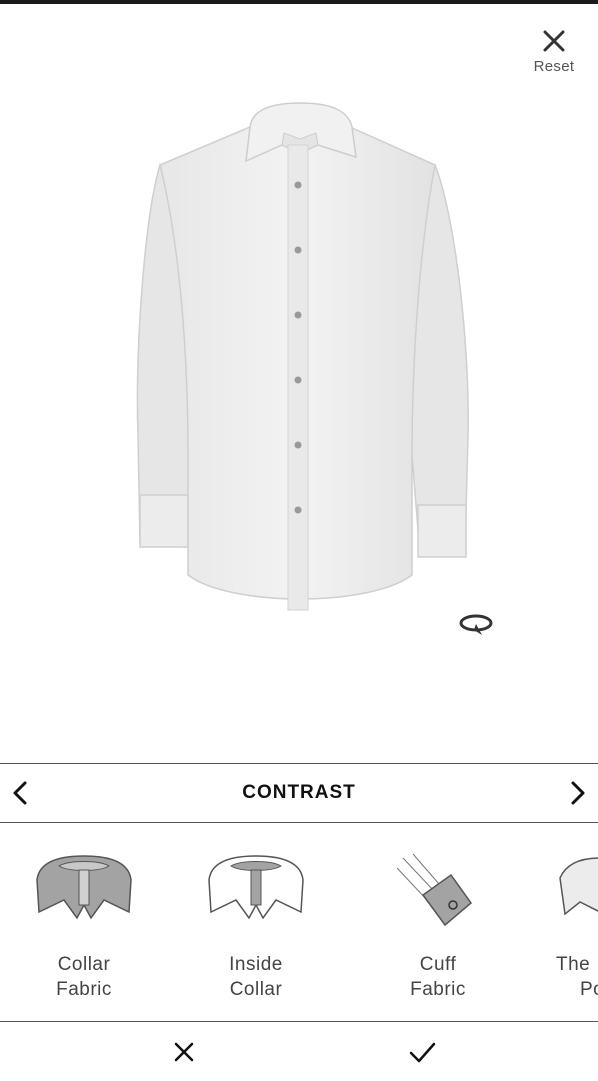 This screenshot has height=1081, width=598. I want to click on cuff-fabric-icon, so click(434, 890).